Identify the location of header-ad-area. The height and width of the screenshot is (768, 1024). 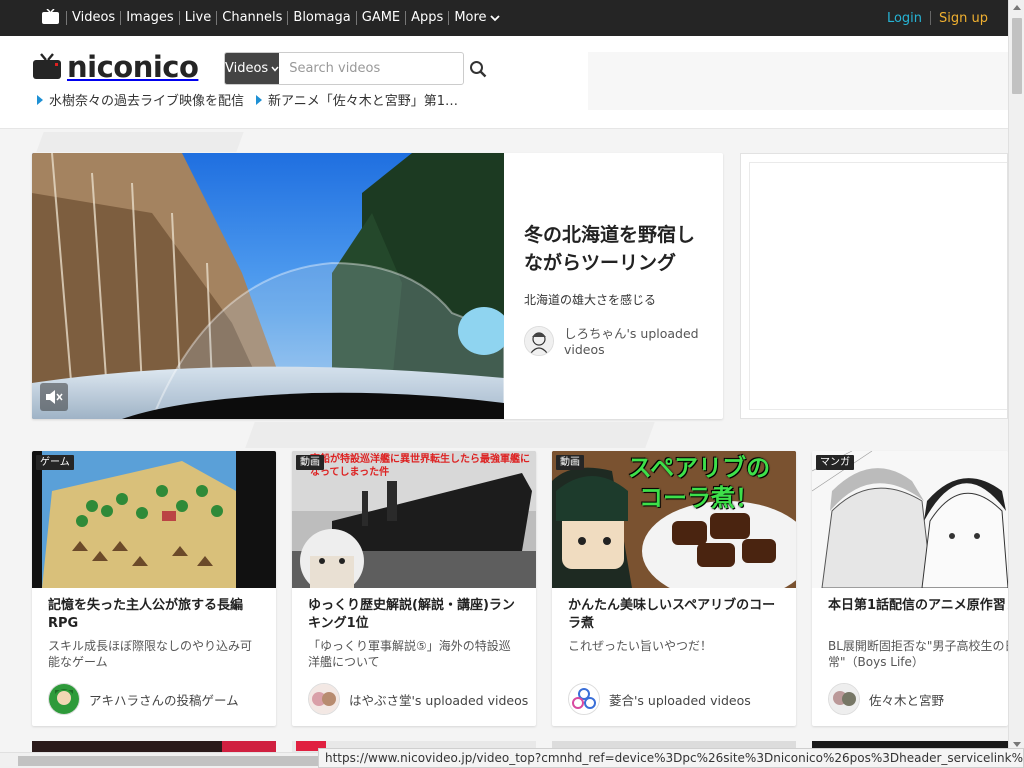
(798, 81).